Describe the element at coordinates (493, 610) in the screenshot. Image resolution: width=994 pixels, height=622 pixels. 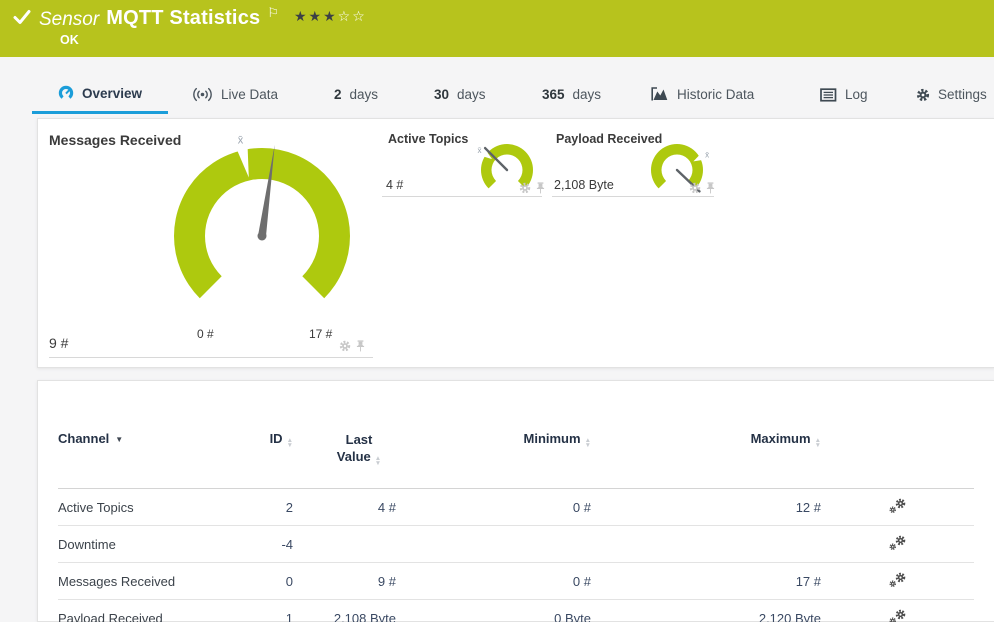
I see `channel-minimum: 0 Byte` at that location.